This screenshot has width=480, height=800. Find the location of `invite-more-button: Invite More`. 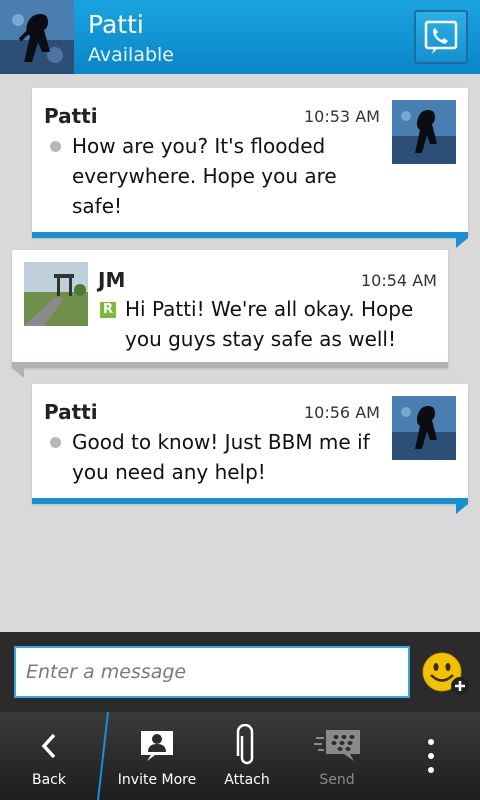

invite-more-button: Invite More is located at coordinates (157, 756).